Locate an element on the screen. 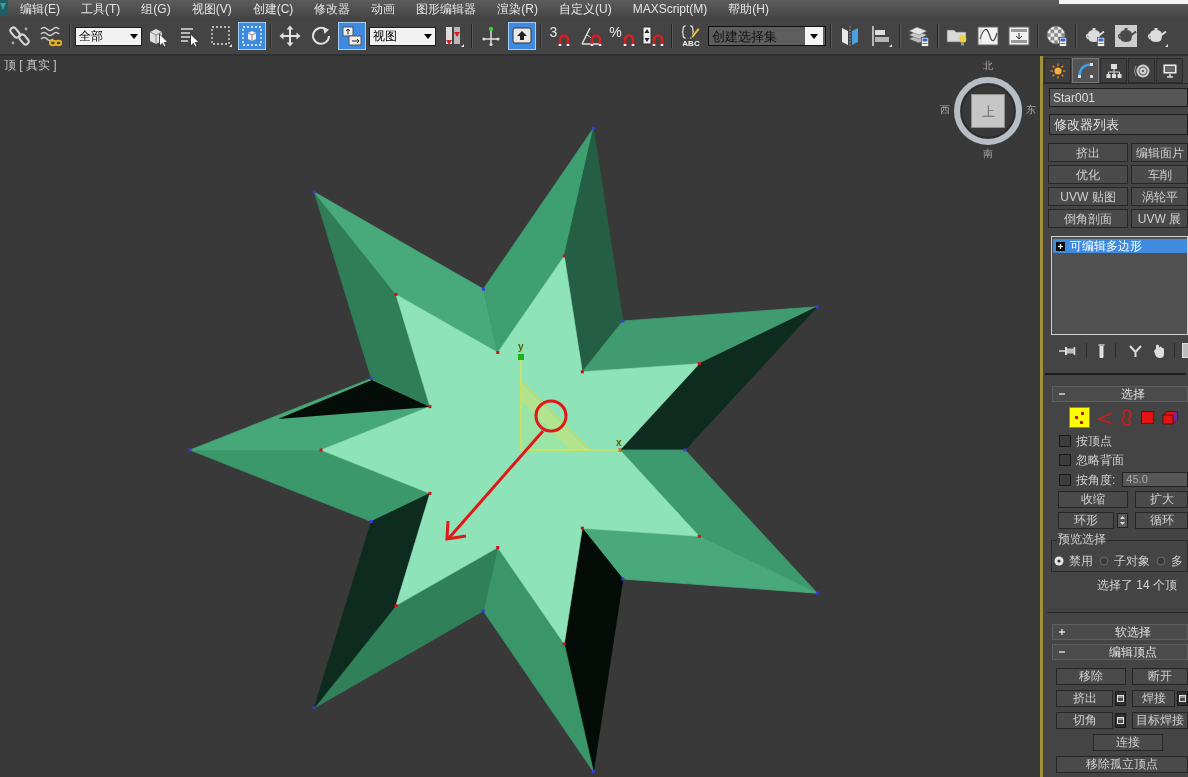 This screenshot has width=1188, height=777. menu-item: 帮助(H) is located at coordinates (748, 9).